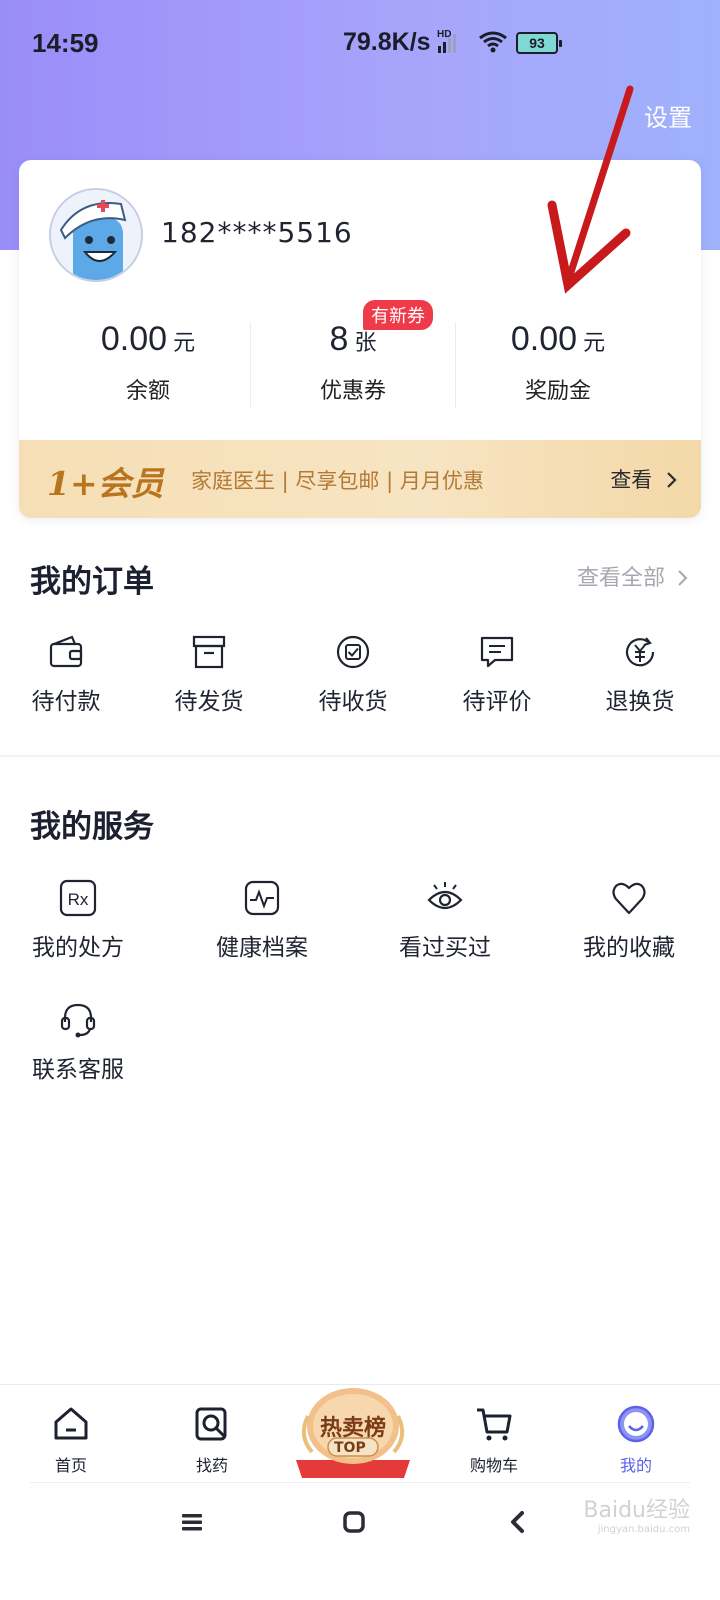  What do you see at coordinates (78, 1020) in the screenshot?
I see `headset-icon` at bounding box center [78, 1020].